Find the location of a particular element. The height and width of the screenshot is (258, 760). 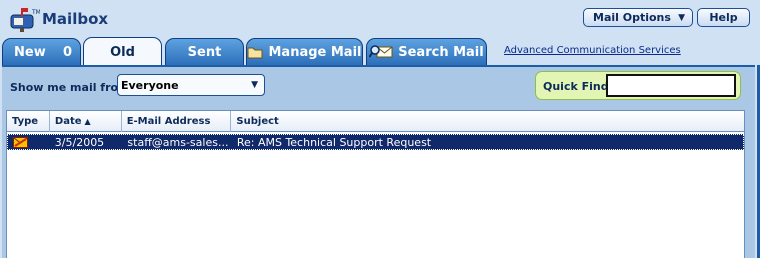

quick-find: Quick Find: is located at coordinates (638, 85).